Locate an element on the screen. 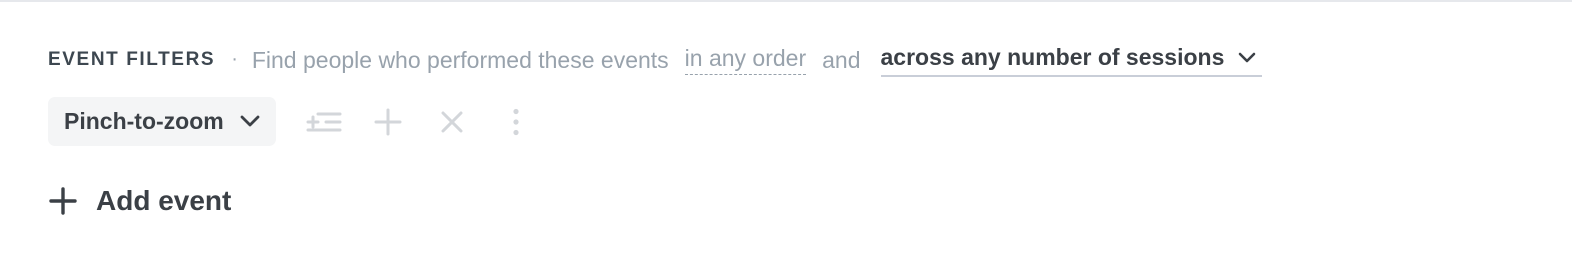  add-event-label: Add event is located at coordinates (164, 200).